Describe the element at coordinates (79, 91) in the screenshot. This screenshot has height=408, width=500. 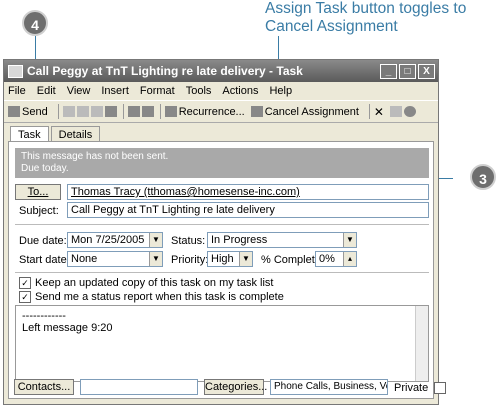
I see `menu-view: View` at that location.